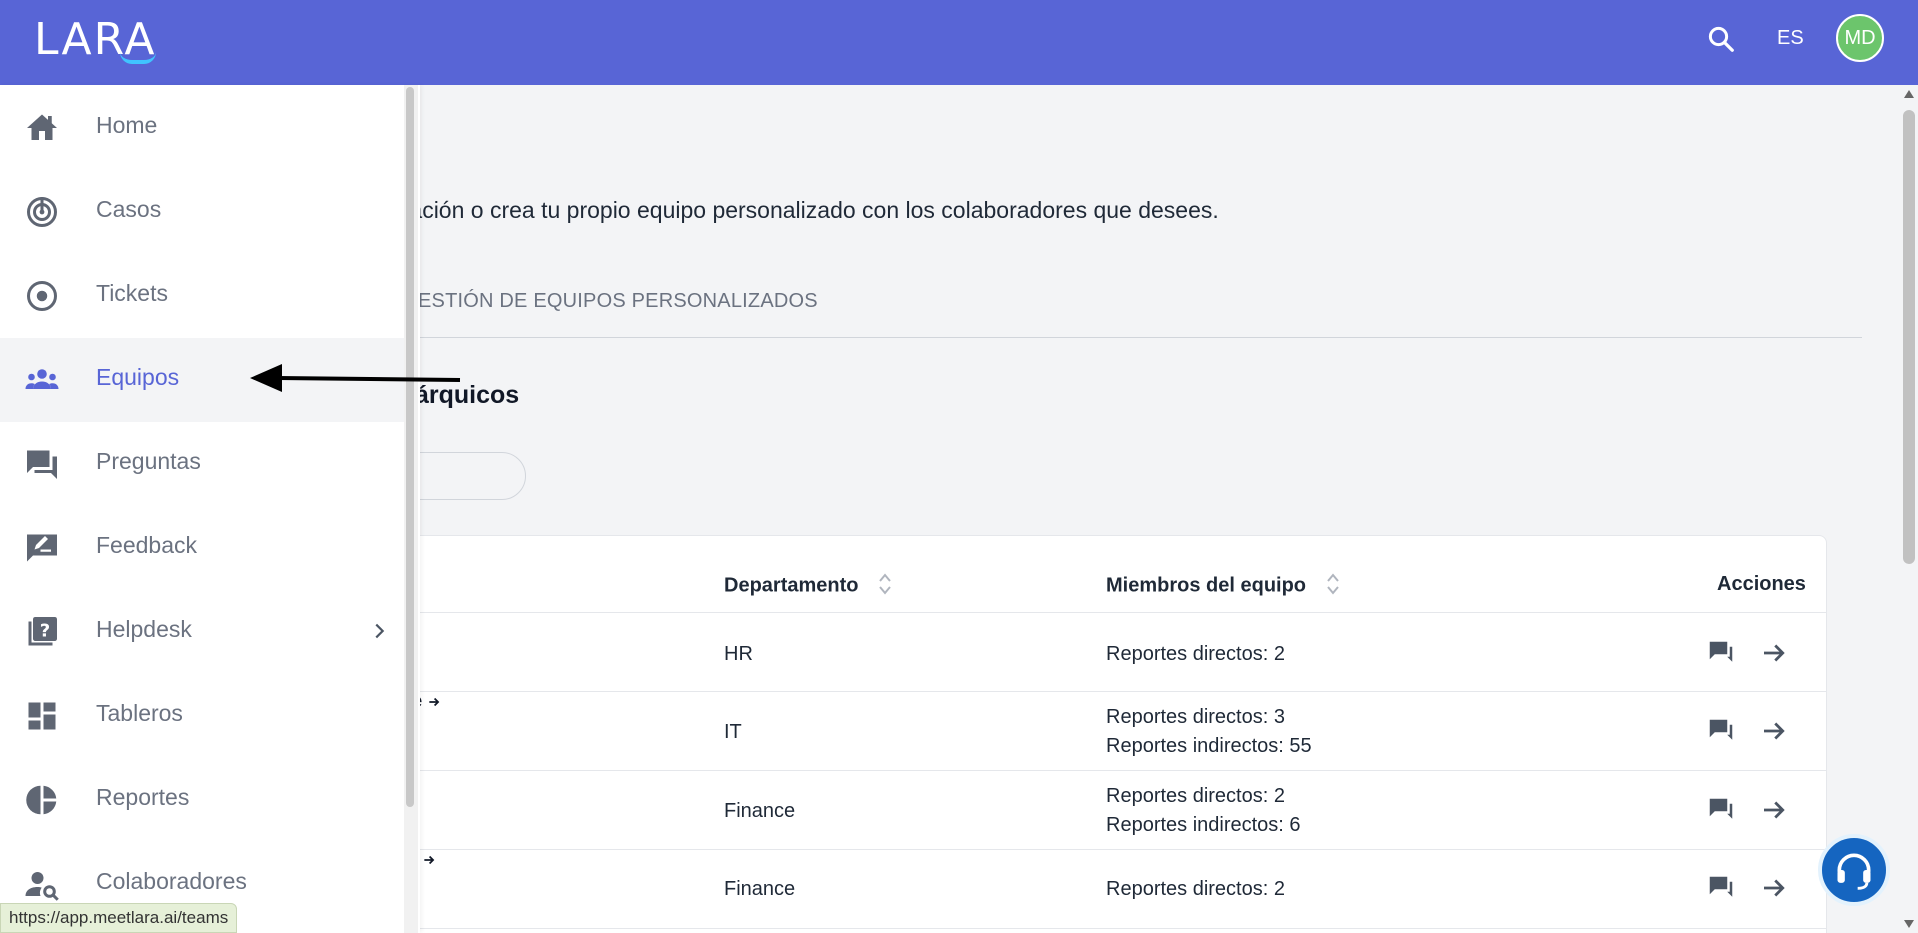 Image resolution: width=1918 pixels, height=933 pixels. Describe the element at coordinates (209, 212) in the screenshot. I see `sidebar-item-casos: Casos` at that location.